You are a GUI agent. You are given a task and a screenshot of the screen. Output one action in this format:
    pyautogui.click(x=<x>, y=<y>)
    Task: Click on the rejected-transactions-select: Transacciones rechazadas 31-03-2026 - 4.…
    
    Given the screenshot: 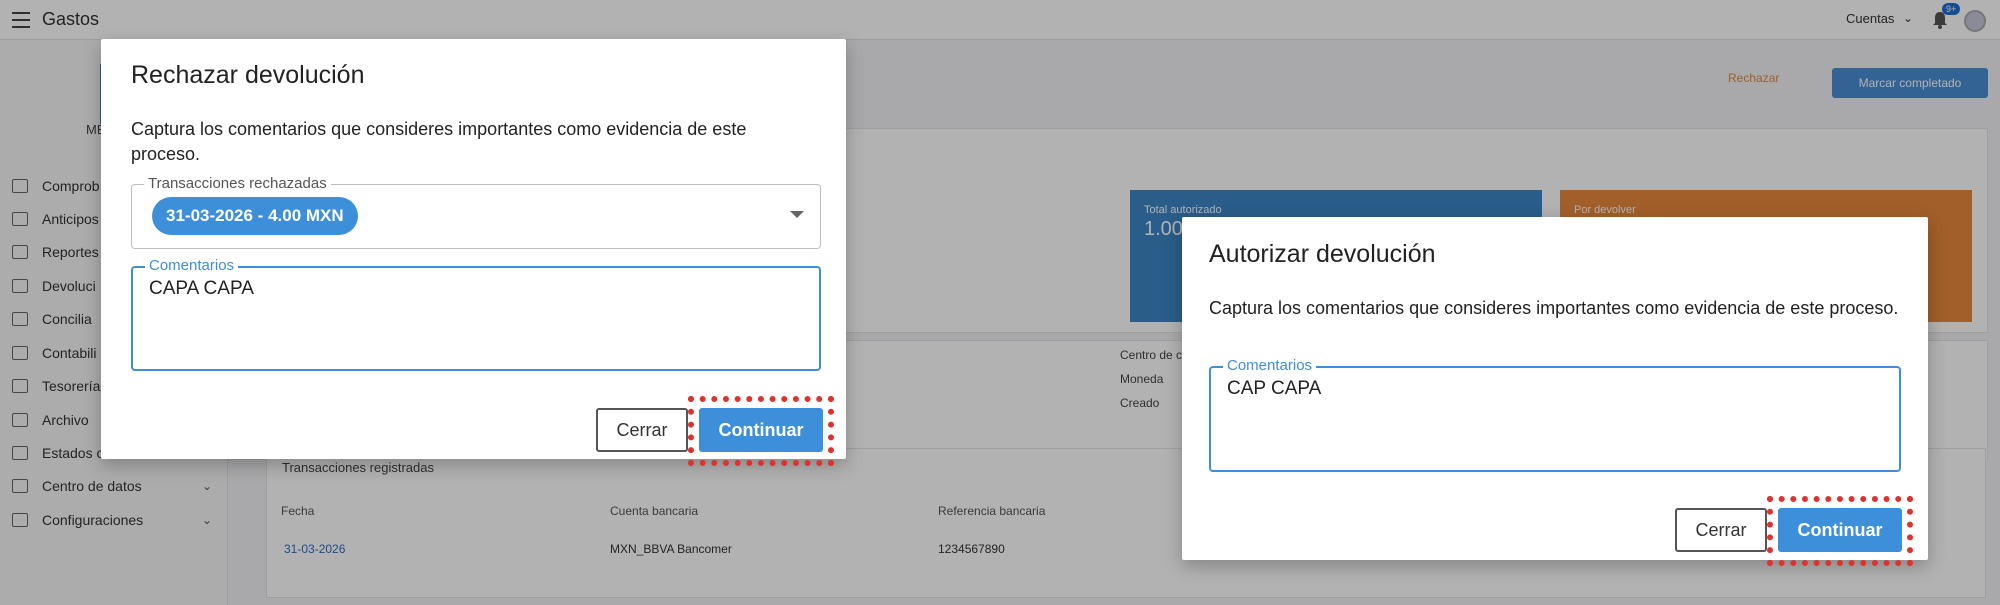 What is the action you would take?
    pyautogui.click(x=476, y=212)
    